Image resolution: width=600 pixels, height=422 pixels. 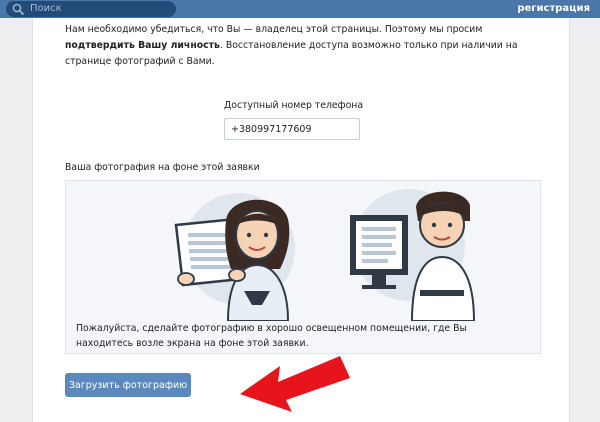 I want to click on upload-photo-button: Загрузить фотографию, so click(x=128, y=385).